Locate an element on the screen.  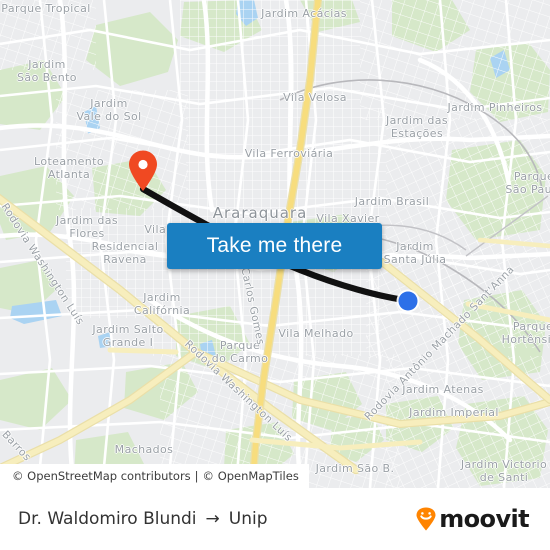
destination-dot is located at coordinates (408, 301).